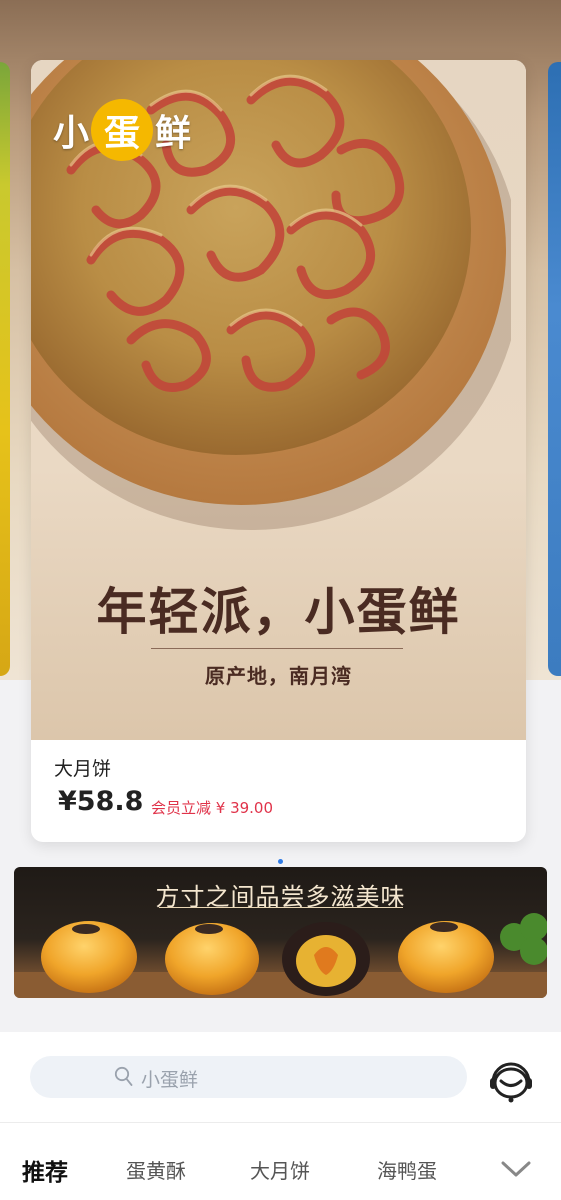  Describe the element at coordinates (407, 1169) in the screenshot. I see `tab-sea-duck-egg: 海鸭蛋` at that location.